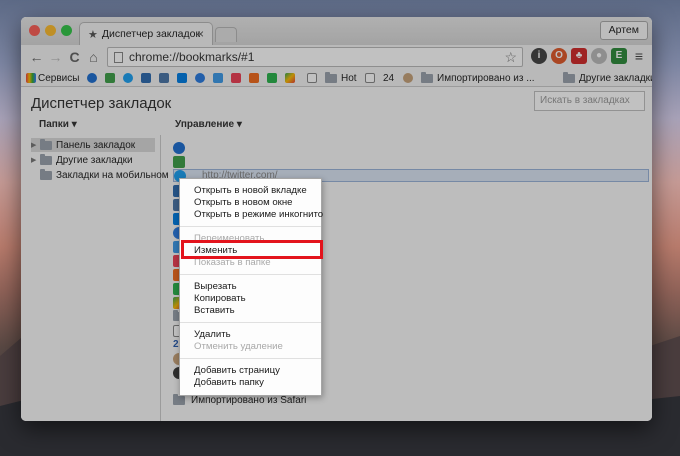 The height and width of the screenshot is (456, 680). What do you see at coordinates (243, 202) in the screenshot?
I see `menu-open-new-window: Открыть в новом окне` at bounding box center [243, 202].